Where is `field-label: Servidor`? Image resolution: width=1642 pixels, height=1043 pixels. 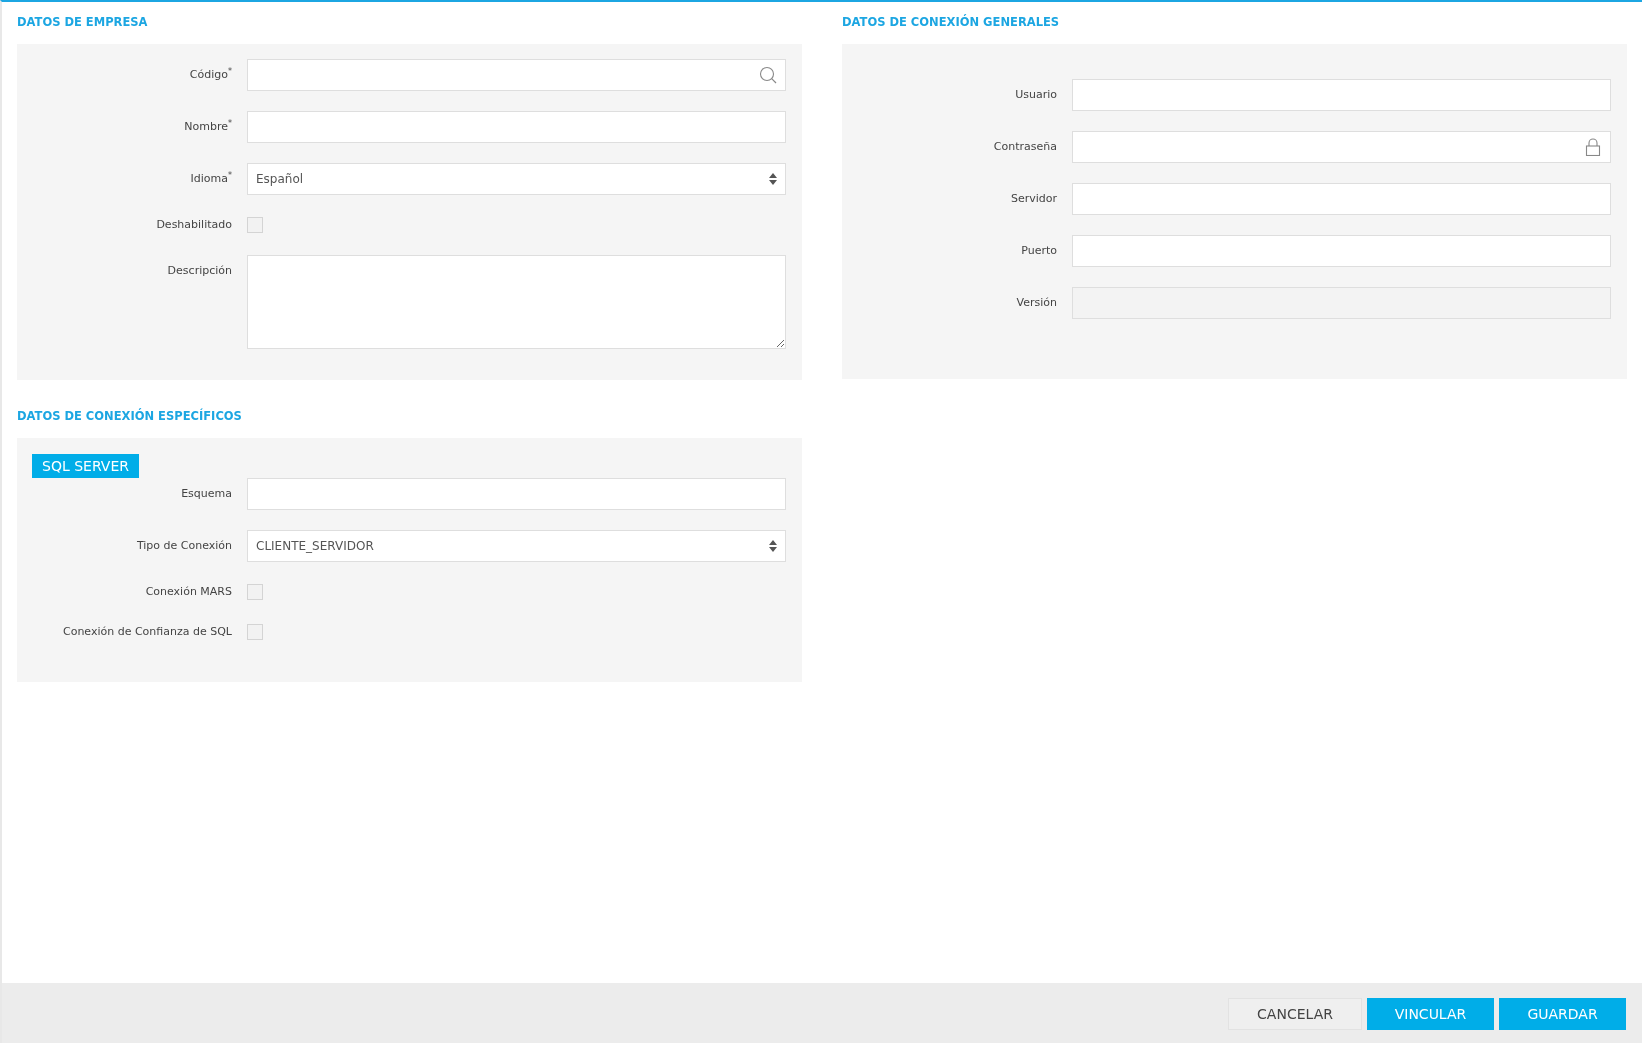 field-label: Servidor is located at coordinates (1033, 199).